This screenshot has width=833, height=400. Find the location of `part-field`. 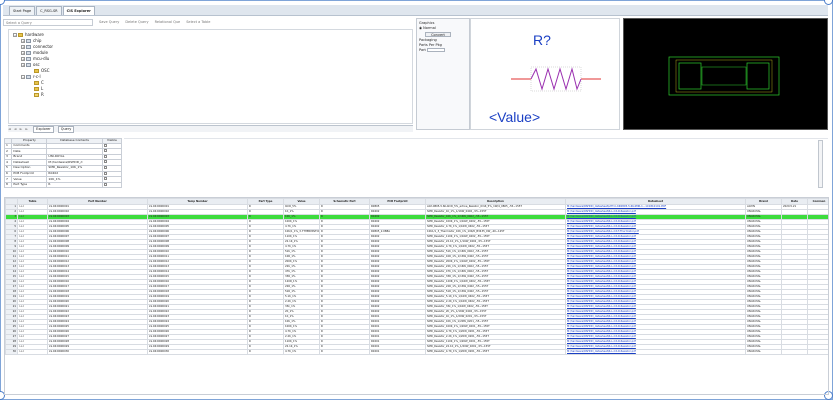

part-field is located at coordinates (436, 50).